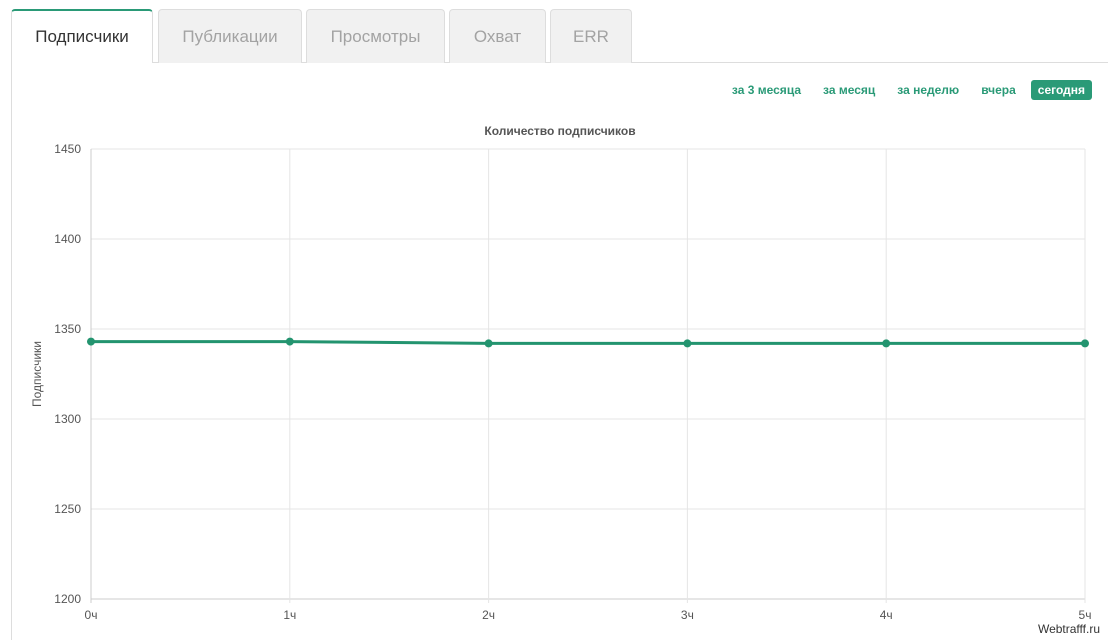 Image resolution: width=1108 pixels, height=640 pixels. Describe the element at coordinates (289, 615) in the screenshot. I see `x-tick-label: 1ч` at that location.